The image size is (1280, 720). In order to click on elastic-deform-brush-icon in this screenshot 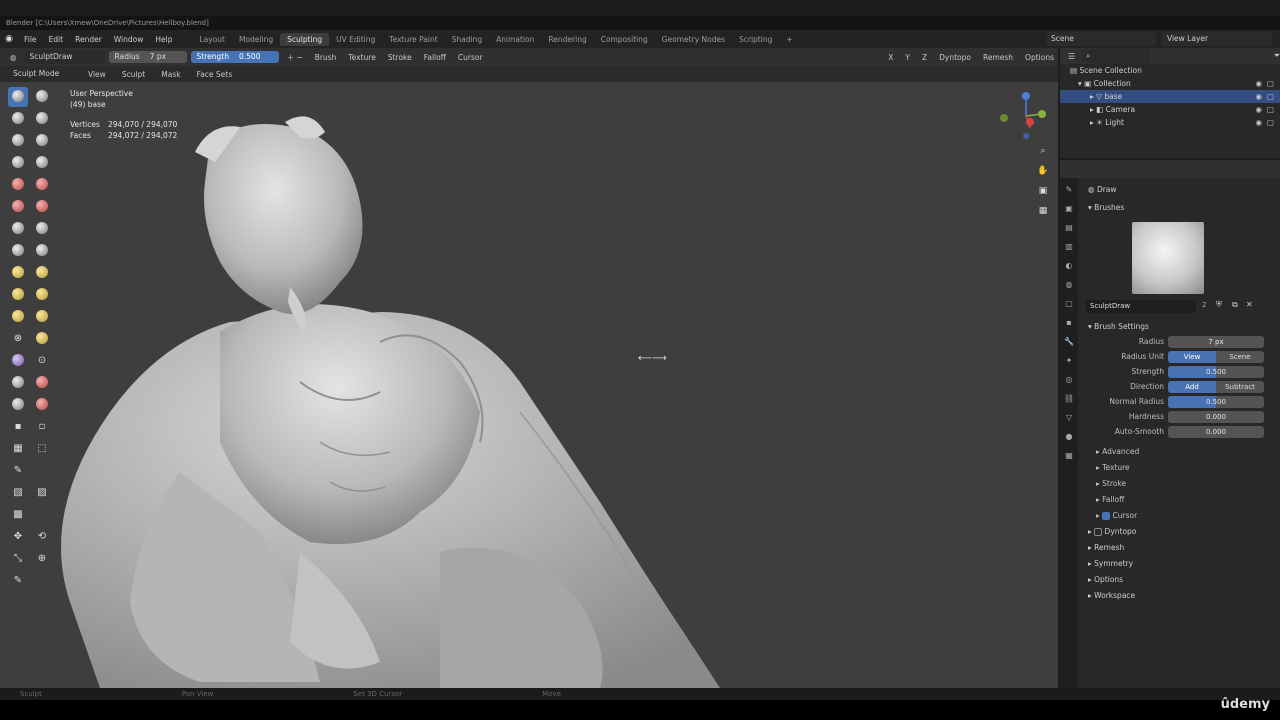, I will do `click(18, 273)`.